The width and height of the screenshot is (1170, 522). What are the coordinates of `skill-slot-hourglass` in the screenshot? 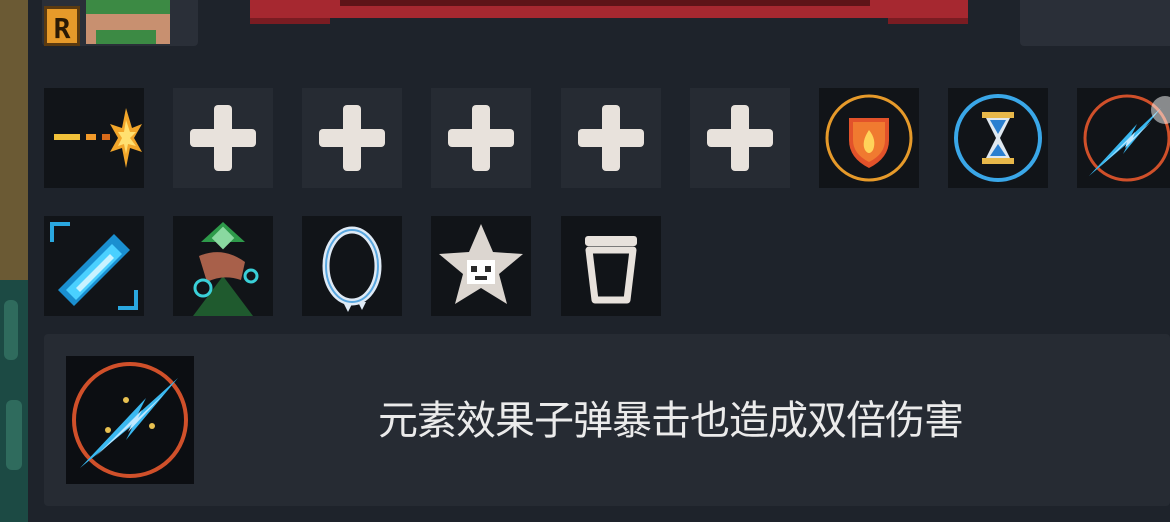 It's located at (998, 138).